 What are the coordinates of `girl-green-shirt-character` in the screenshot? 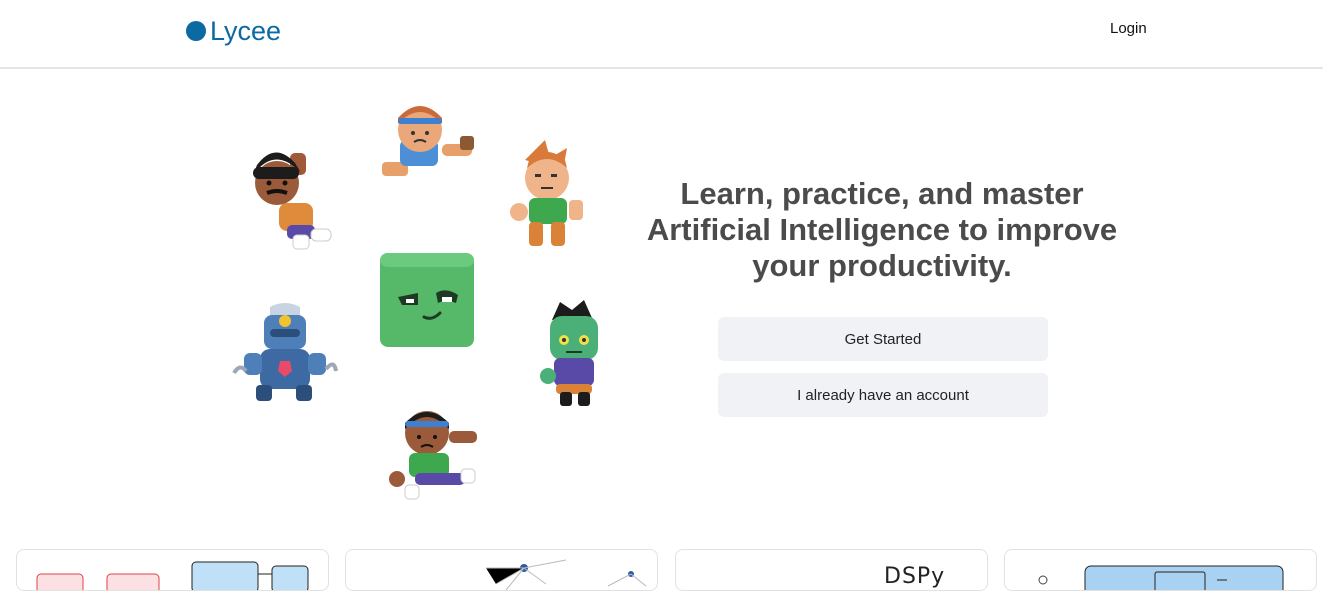 It's located at (433, 455).